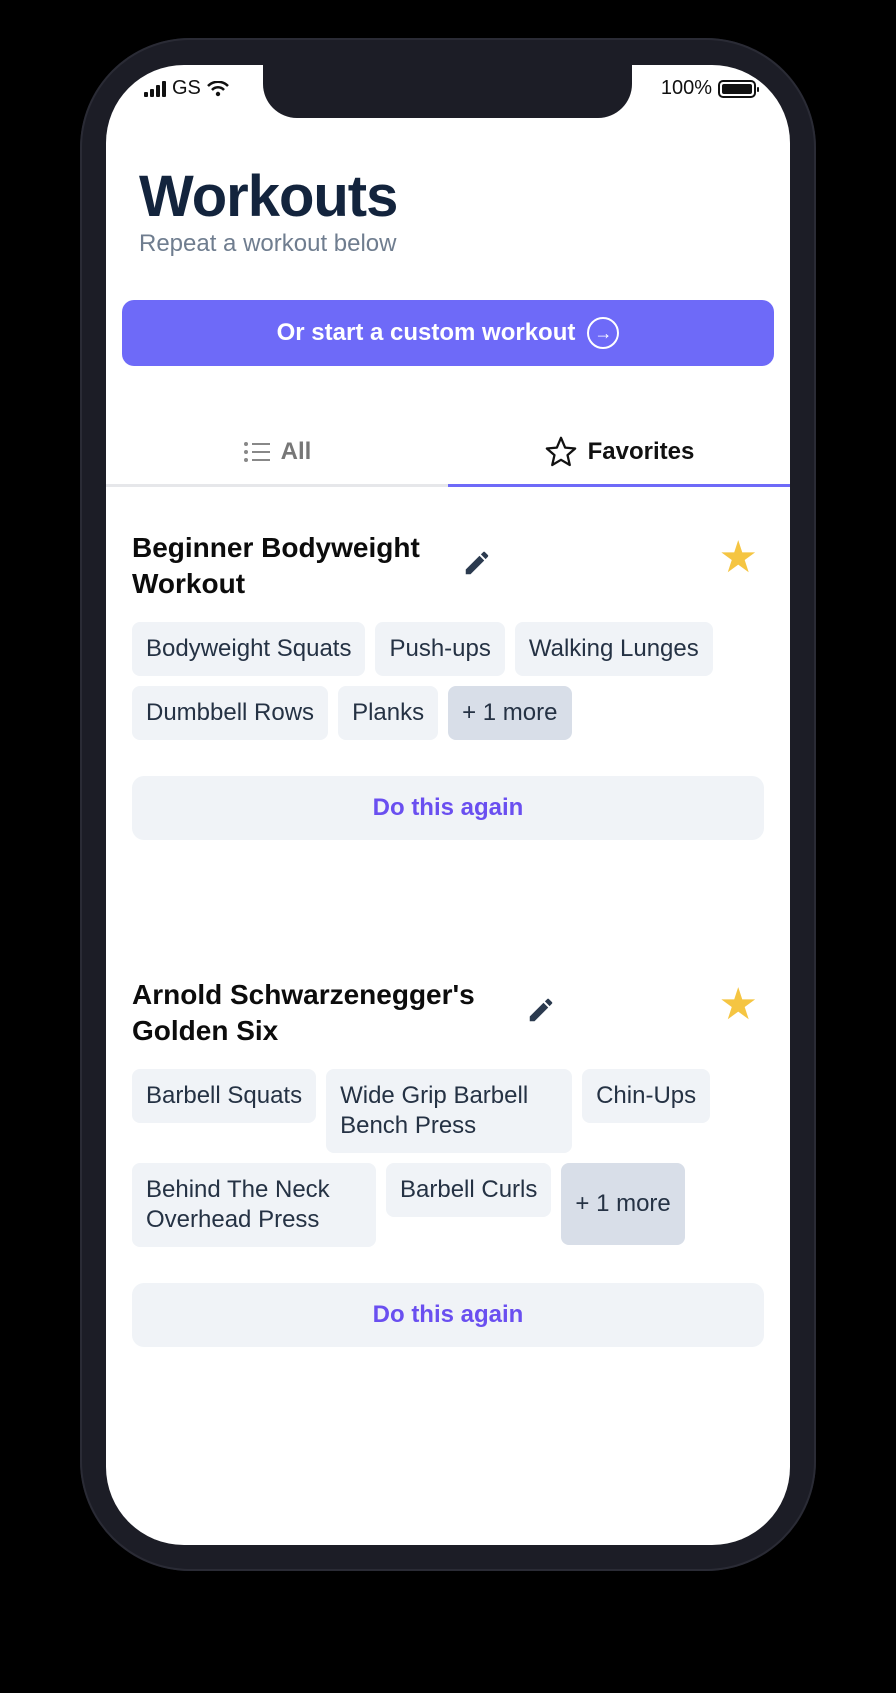 This screenshot has height=1693, width=896. Describe the element at coordinates (469, 1190) in the screenshot. I see `exercise-chip: Barbell Curls` at that location.